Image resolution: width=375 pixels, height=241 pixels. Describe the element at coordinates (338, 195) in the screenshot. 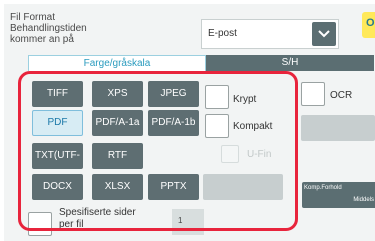

I see `compression-ratio-button: Komp.Forhold Middels` at that location.